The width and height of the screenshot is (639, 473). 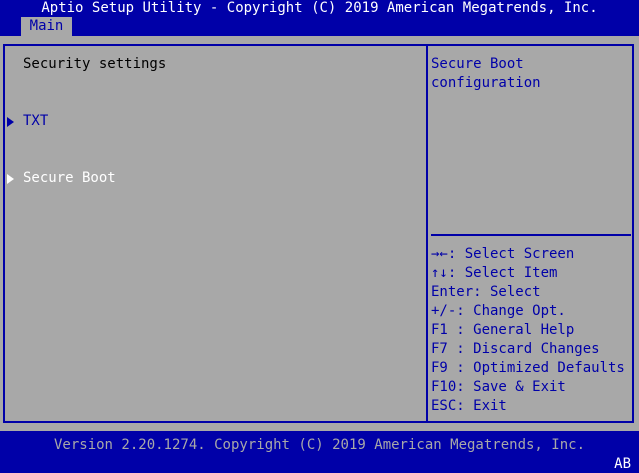 What do you see at coordinates (515, 349) in the screenshot?
I see `key-help-item: F7 : Discard Changes` at bounding box center [515, 349].